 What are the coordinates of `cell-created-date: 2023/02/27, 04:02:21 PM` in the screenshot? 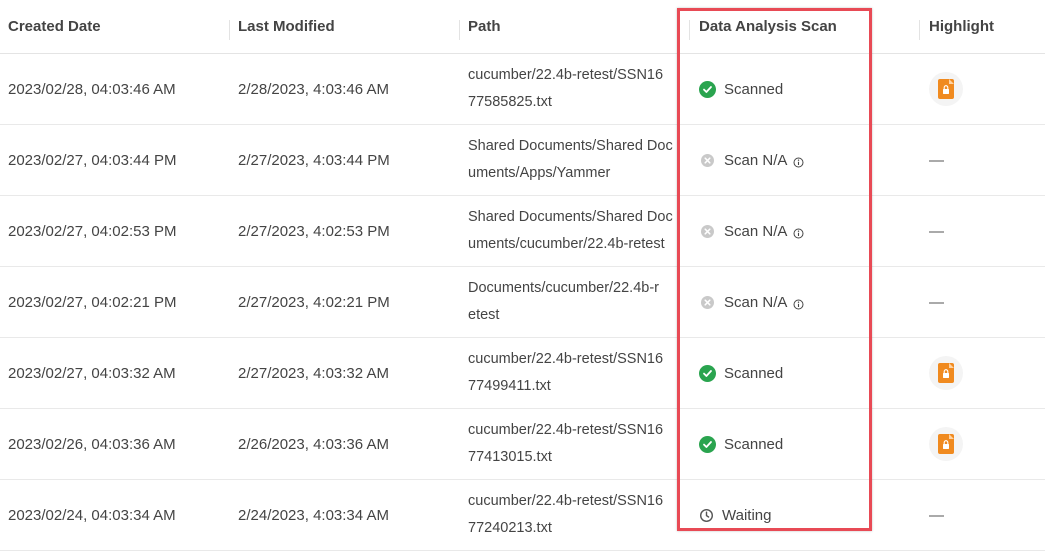 It's located at (92, 302).